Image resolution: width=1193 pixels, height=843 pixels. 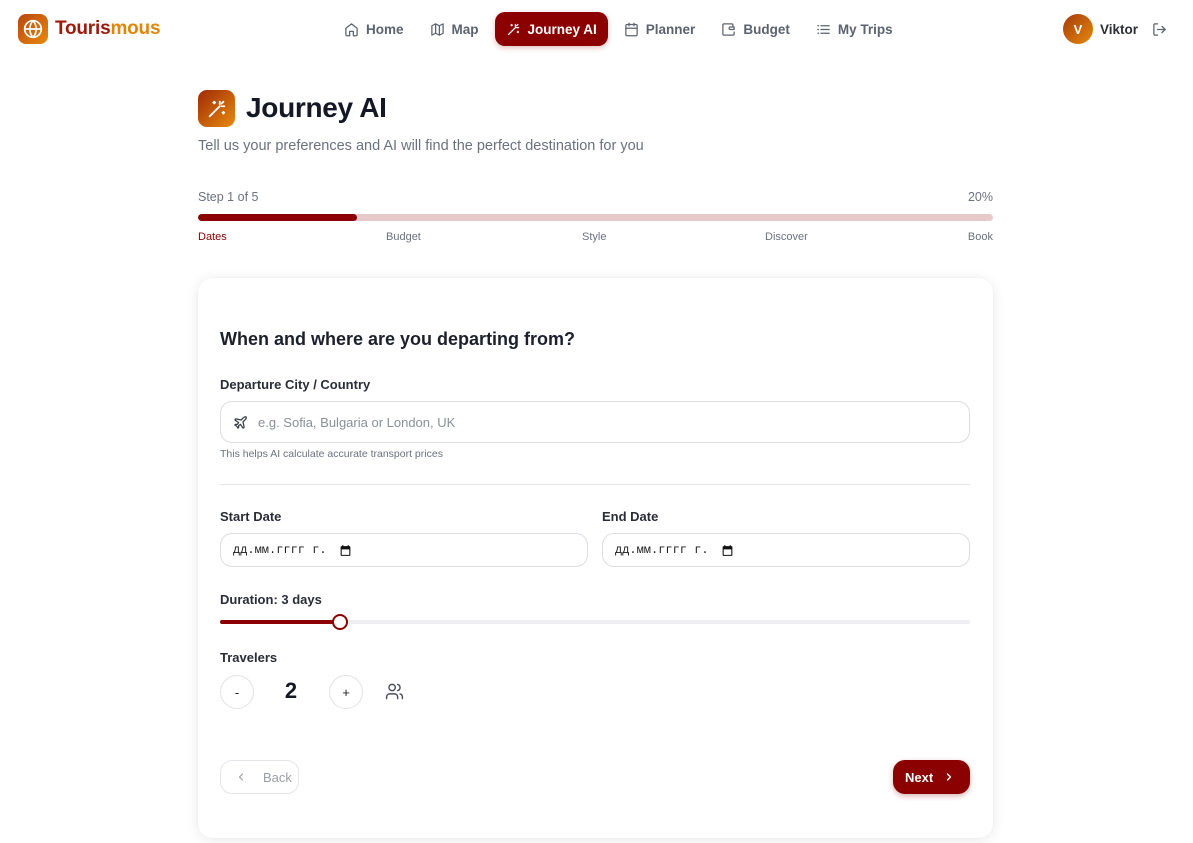 What do you see at coordinates (259, 777) in the screenshot?
I see `back-button: Back` at bounding box center [259, 777].